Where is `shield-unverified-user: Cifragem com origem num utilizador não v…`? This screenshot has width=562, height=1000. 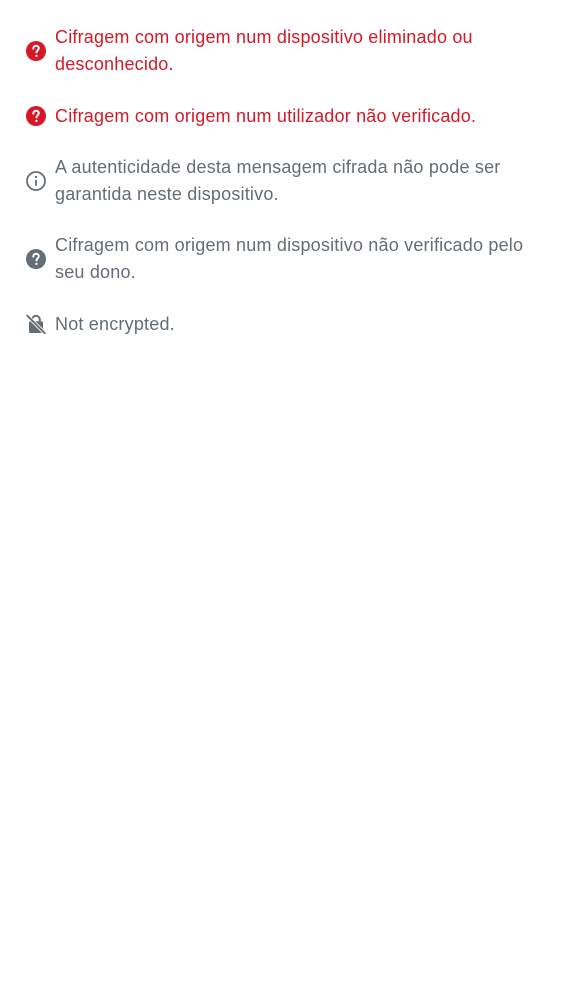
shield-unverified-user: Cifragem com origem num utilizador não v… is located at coordinates (279, 116).